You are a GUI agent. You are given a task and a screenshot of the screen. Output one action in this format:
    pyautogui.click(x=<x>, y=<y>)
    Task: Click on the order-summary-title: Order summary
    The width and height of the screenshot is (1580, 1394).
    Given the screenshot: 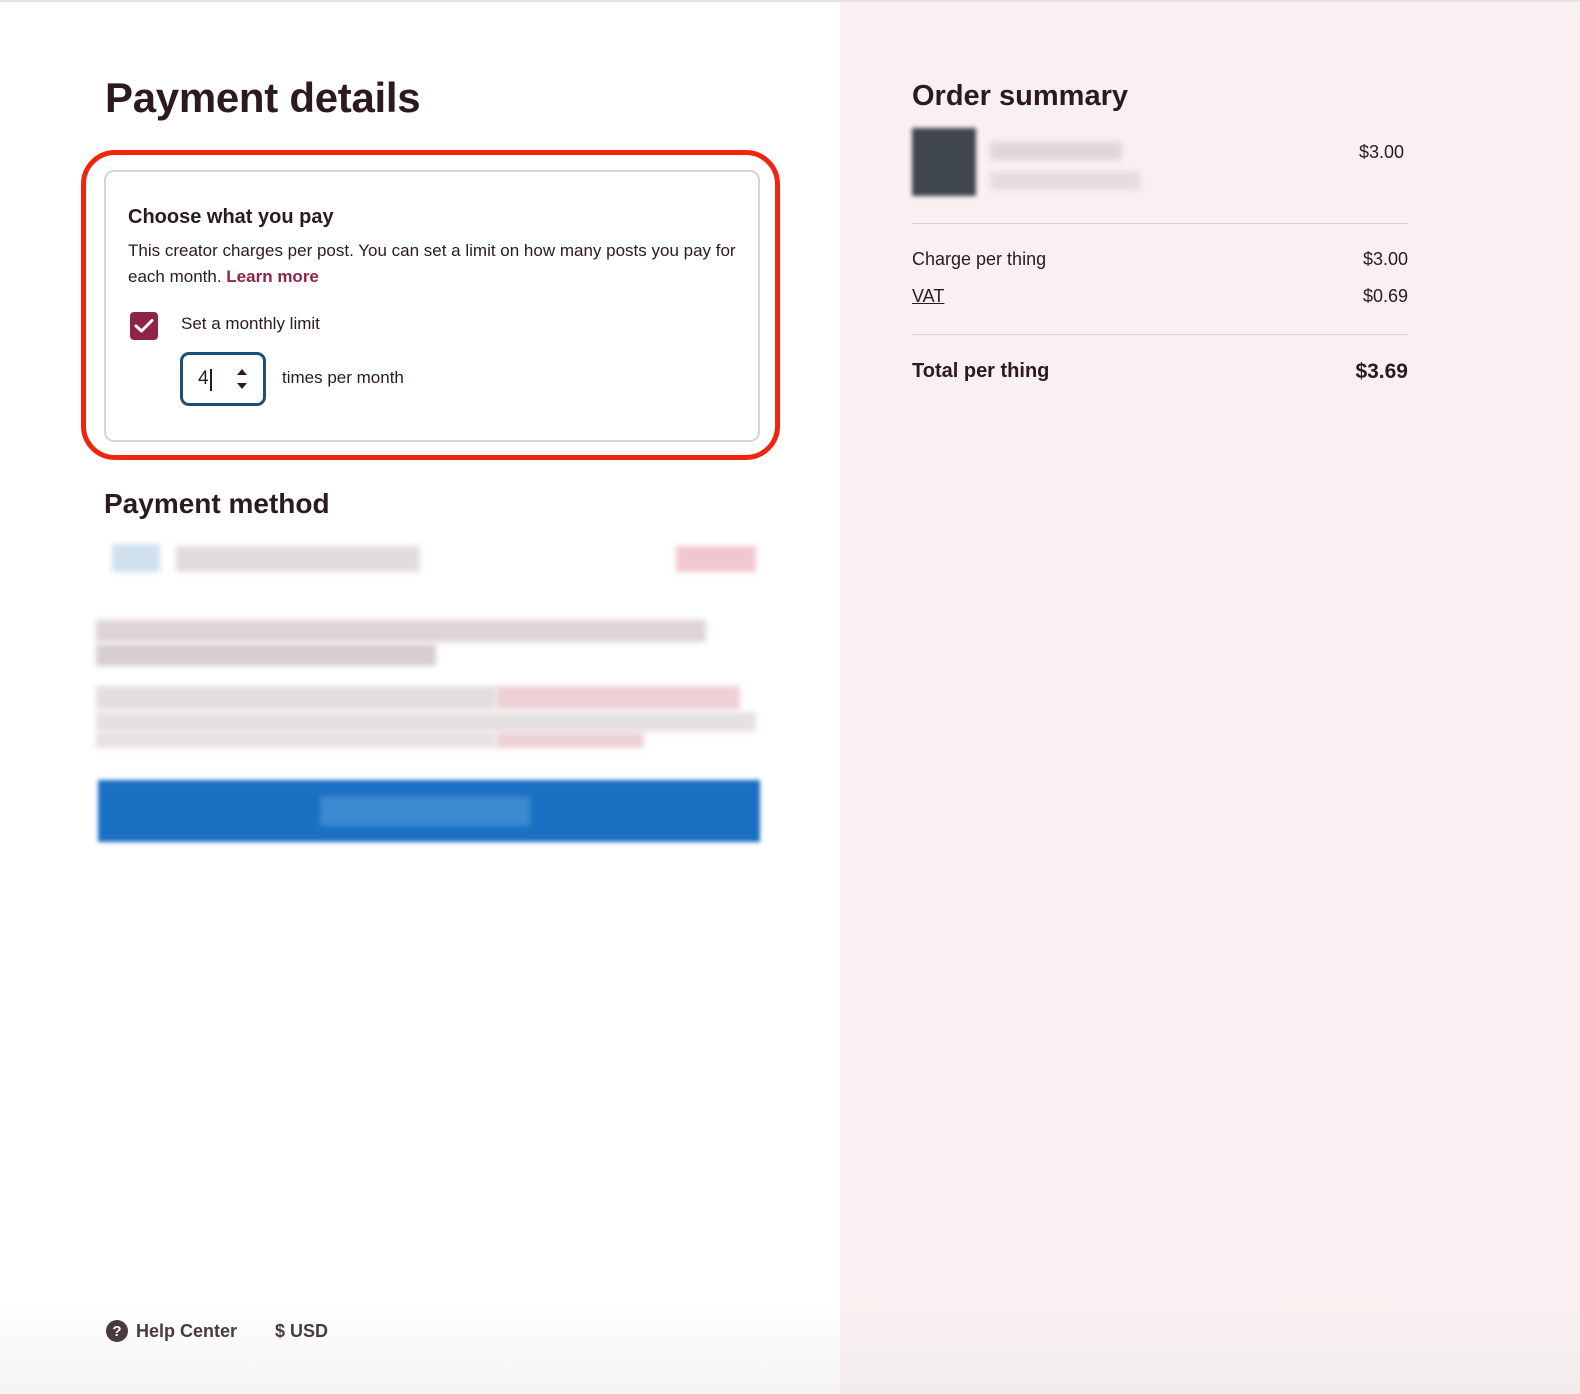 What is the action you would take?
    pyautogui.click(x=1020, y=96)
    